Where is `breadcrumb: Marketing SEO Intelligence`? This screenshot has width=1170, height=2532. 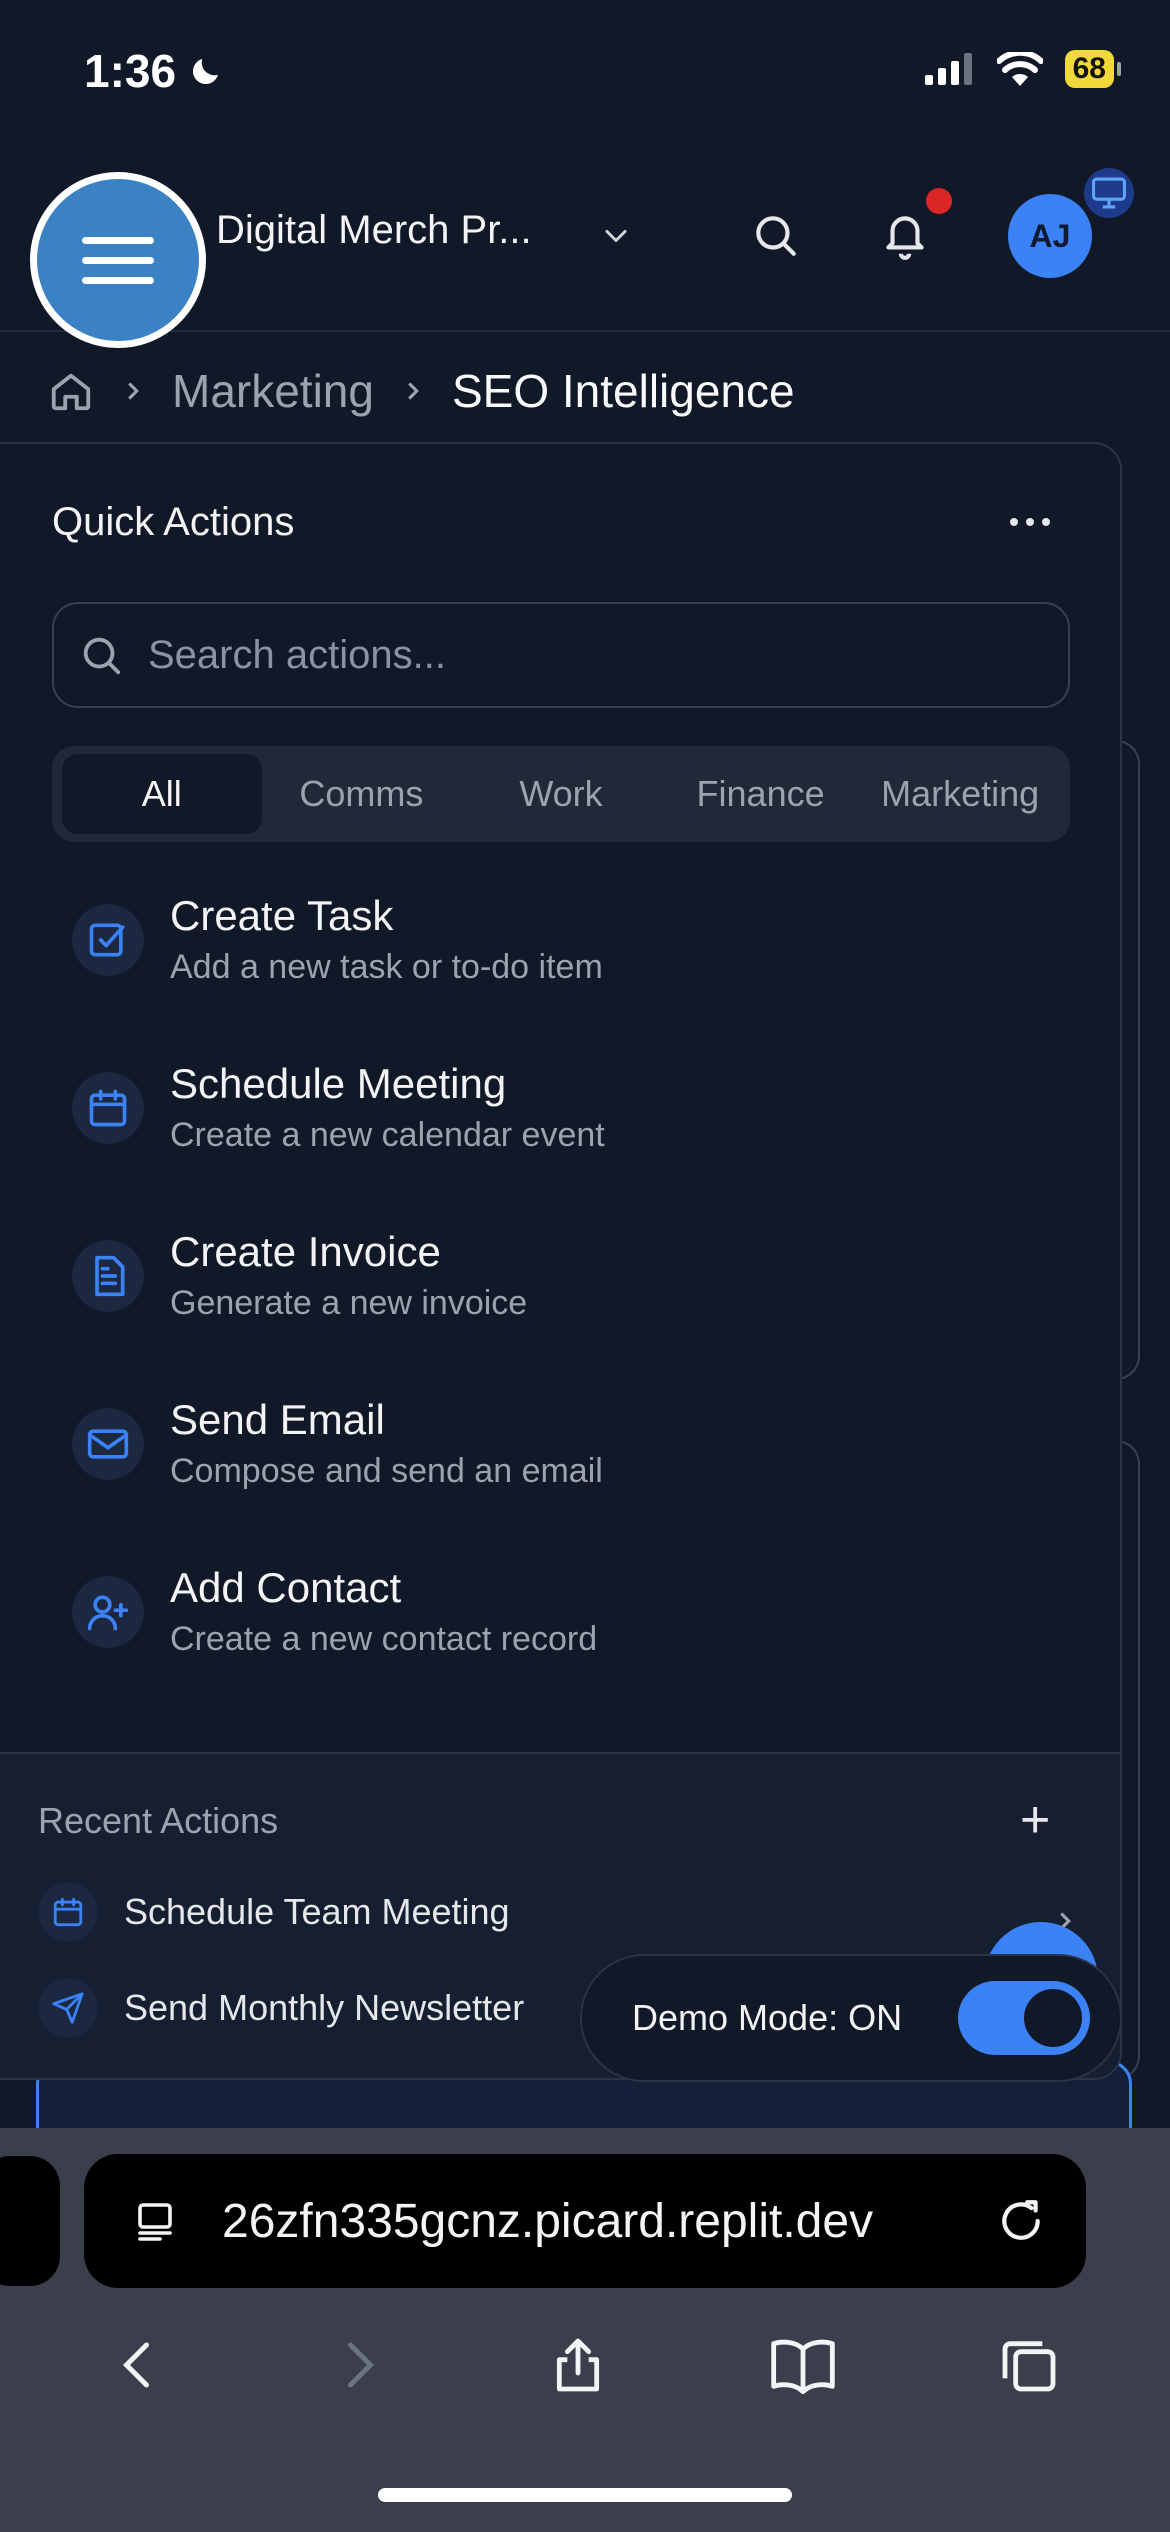
breadcrumb: Marketing SEO Intelligence is located at coordinates (421, 391).